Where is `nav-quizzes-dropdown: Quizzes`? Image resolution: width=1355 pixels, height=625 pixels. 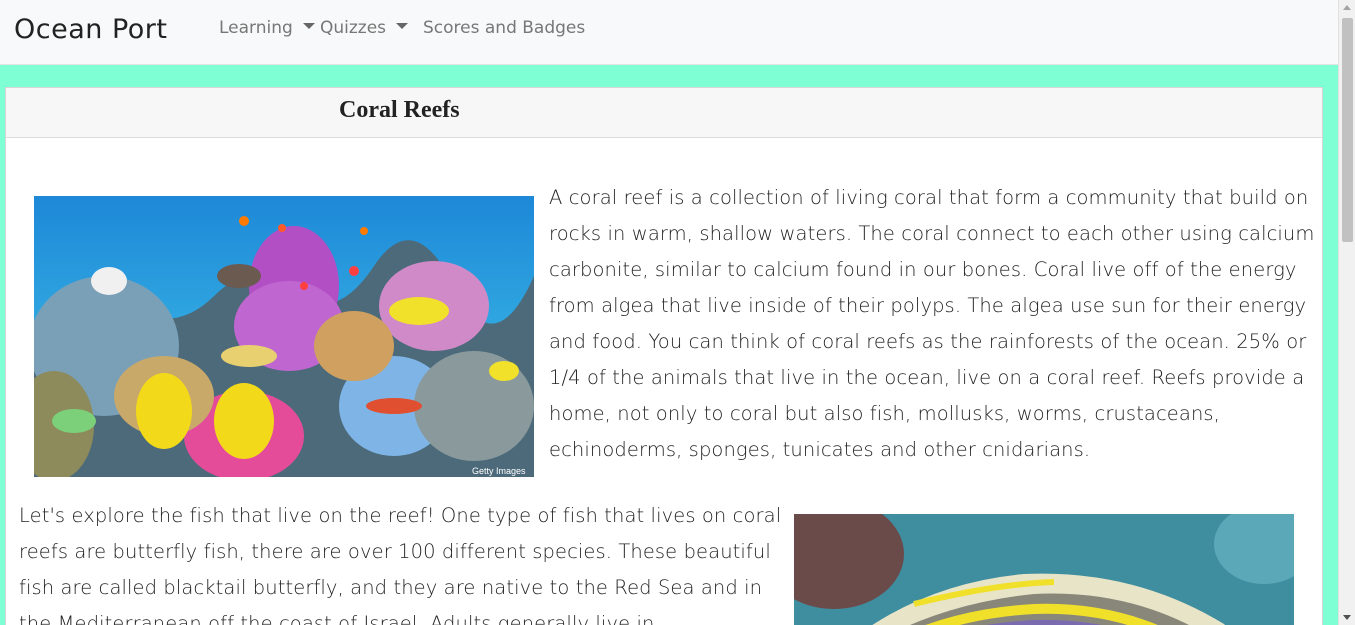
nav-quizzes-dropdown: Quizzes is located at coordinates (364, 28).